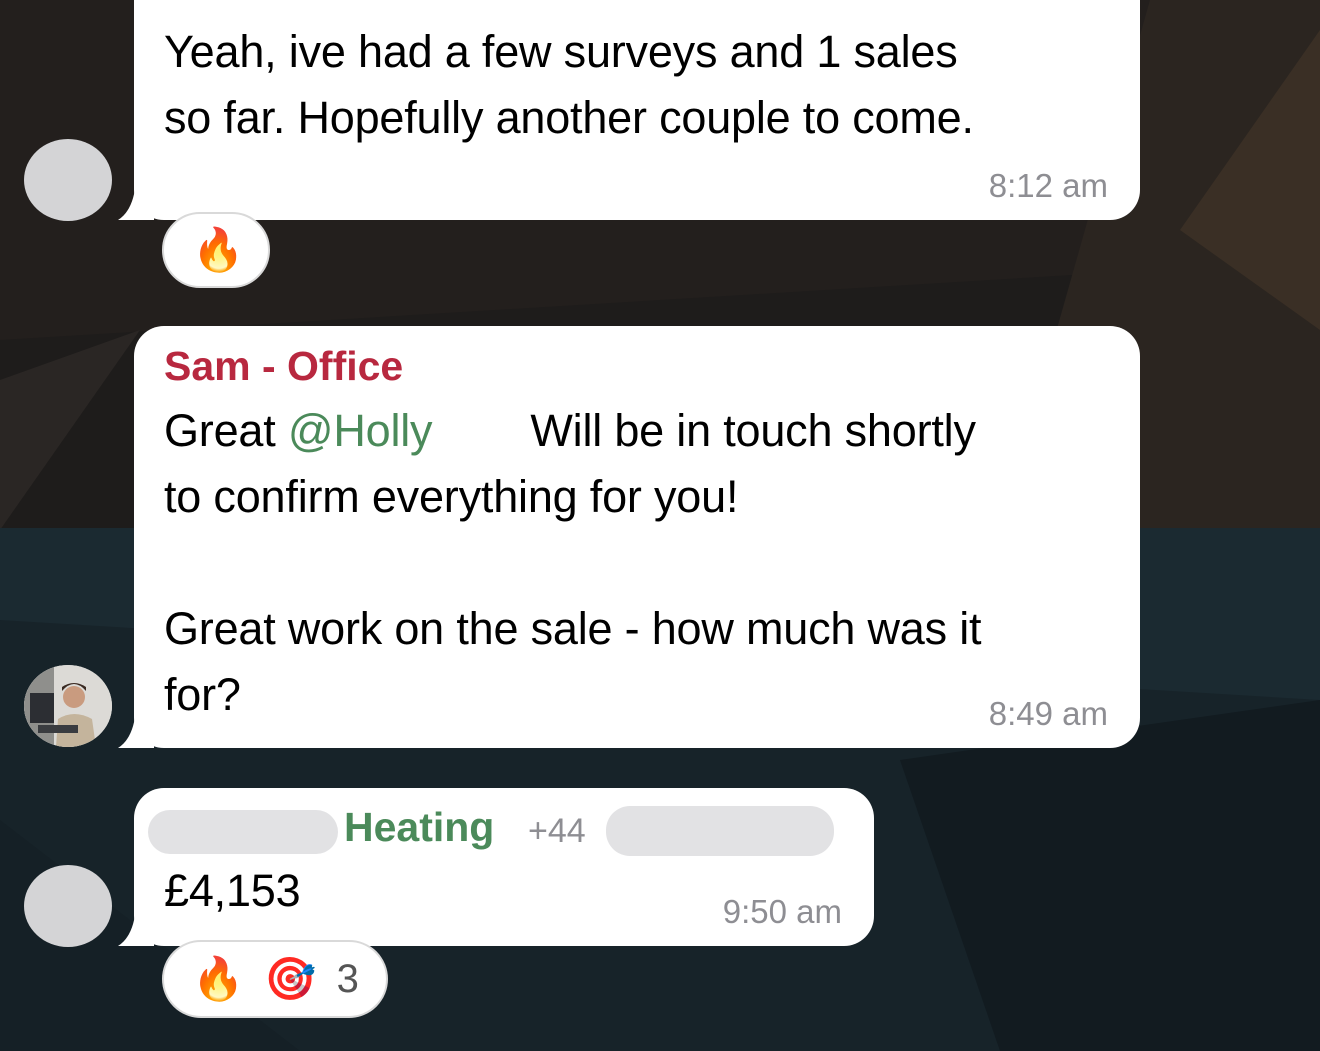  I want to click on redacted-name, so click(243, 832).